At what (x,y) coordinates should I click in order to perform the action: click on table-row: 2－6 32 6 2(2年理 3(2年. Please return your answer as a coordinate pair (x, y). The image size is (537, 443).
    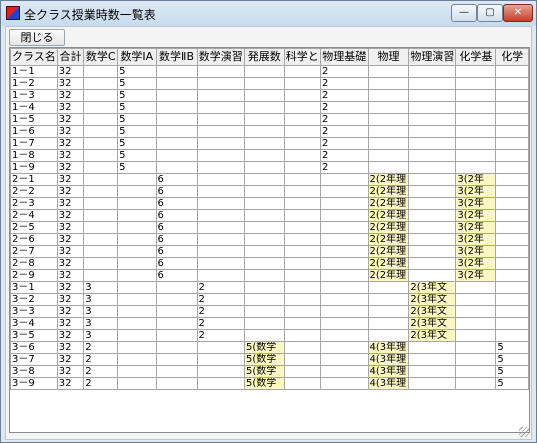
    Looking at the image, I should click on (269, 239).